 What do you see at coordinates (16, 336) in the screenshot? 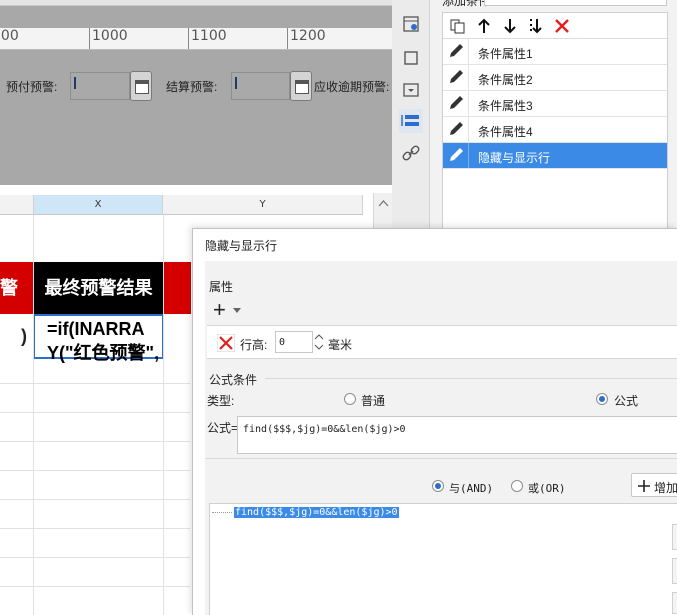
I see `left-cell-partial: )` at bounding box center [16, 336].